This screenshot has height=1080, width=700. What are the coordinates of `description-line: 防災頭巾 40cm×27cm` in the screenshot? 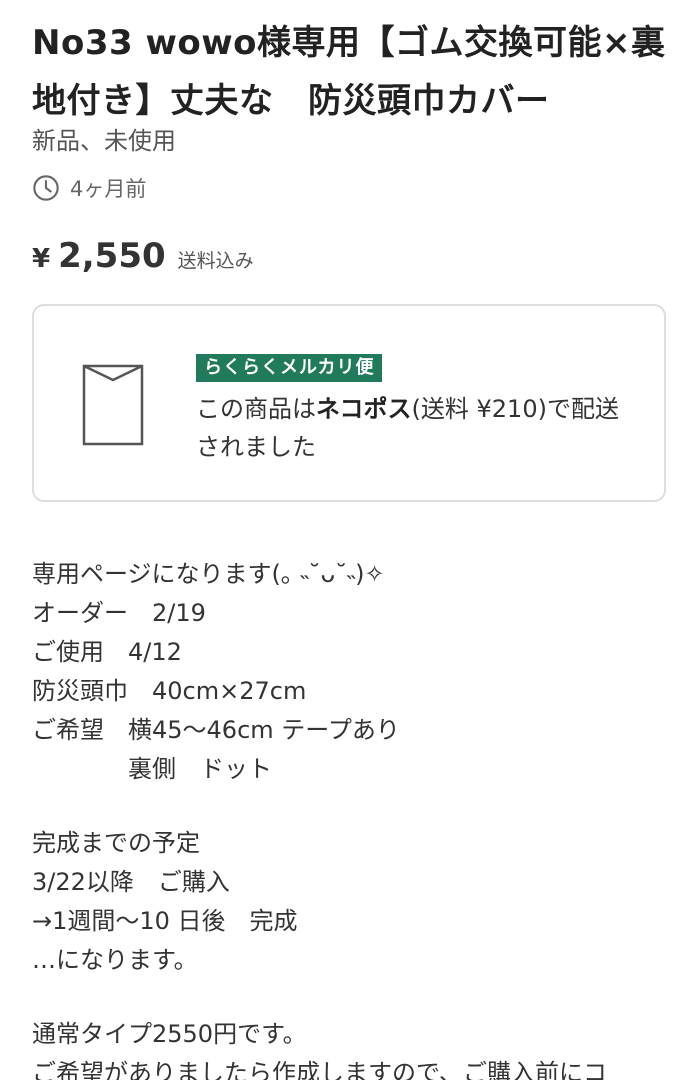 It's located at (169, 691).